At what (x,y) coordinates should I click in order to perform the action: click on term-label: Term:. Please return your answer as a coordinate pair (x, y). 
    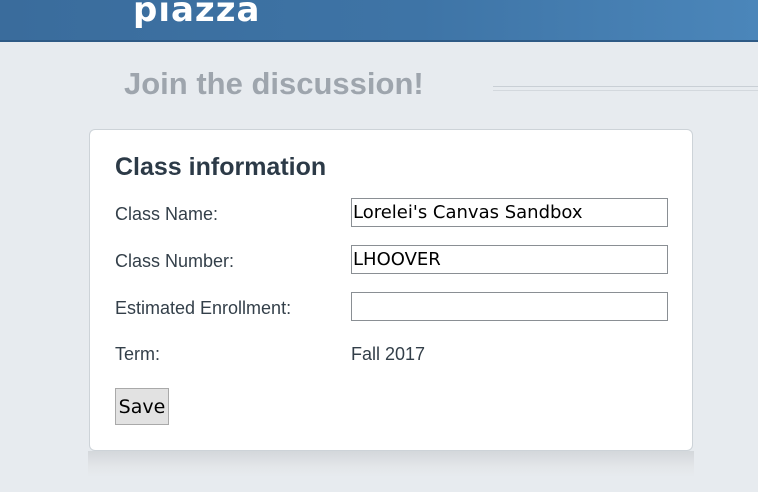
    Looking at the image, I should click on (137, 354).